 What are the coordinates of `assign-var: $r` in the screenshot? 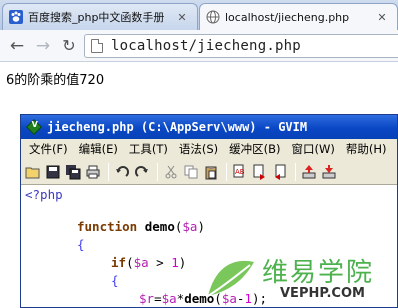 It's located at (147, 298).